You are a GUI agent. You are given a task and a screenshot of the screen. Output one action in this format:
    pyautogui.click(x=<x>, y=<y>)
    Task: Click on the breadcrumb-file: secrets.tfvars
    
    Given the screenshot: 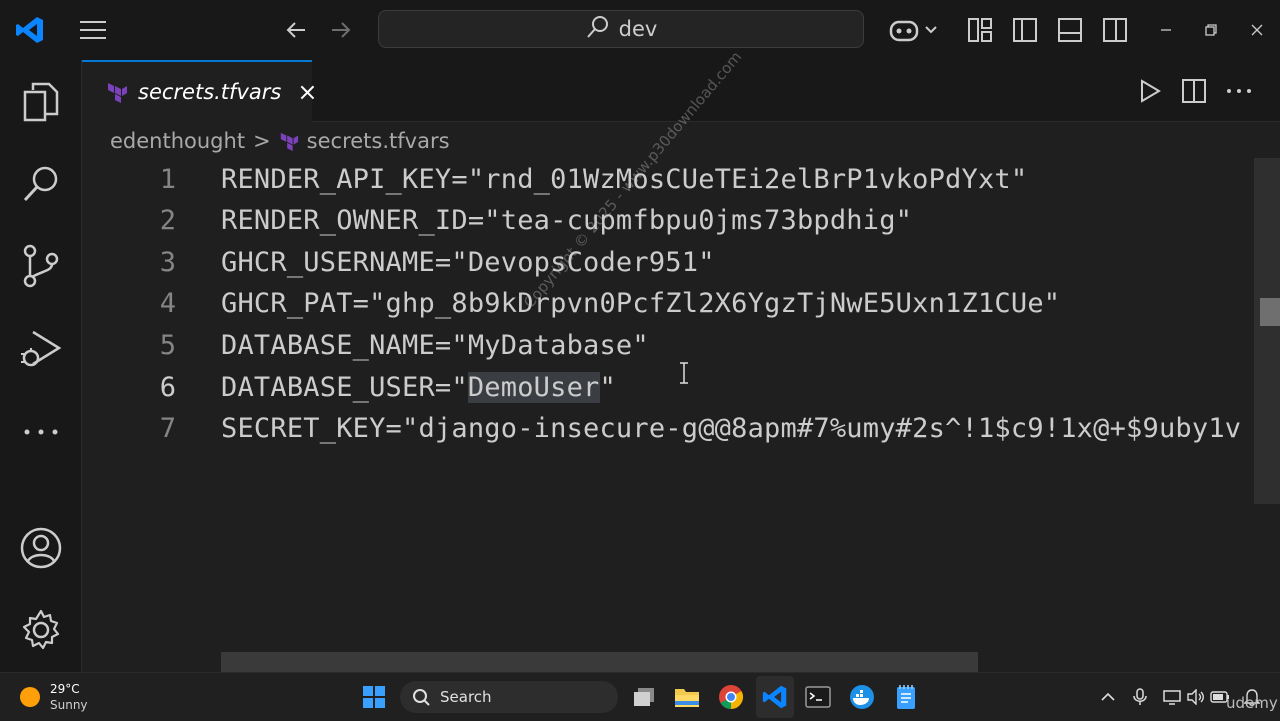 What is the action you would take?
    pyautogui.click(x=378, y=141)
    